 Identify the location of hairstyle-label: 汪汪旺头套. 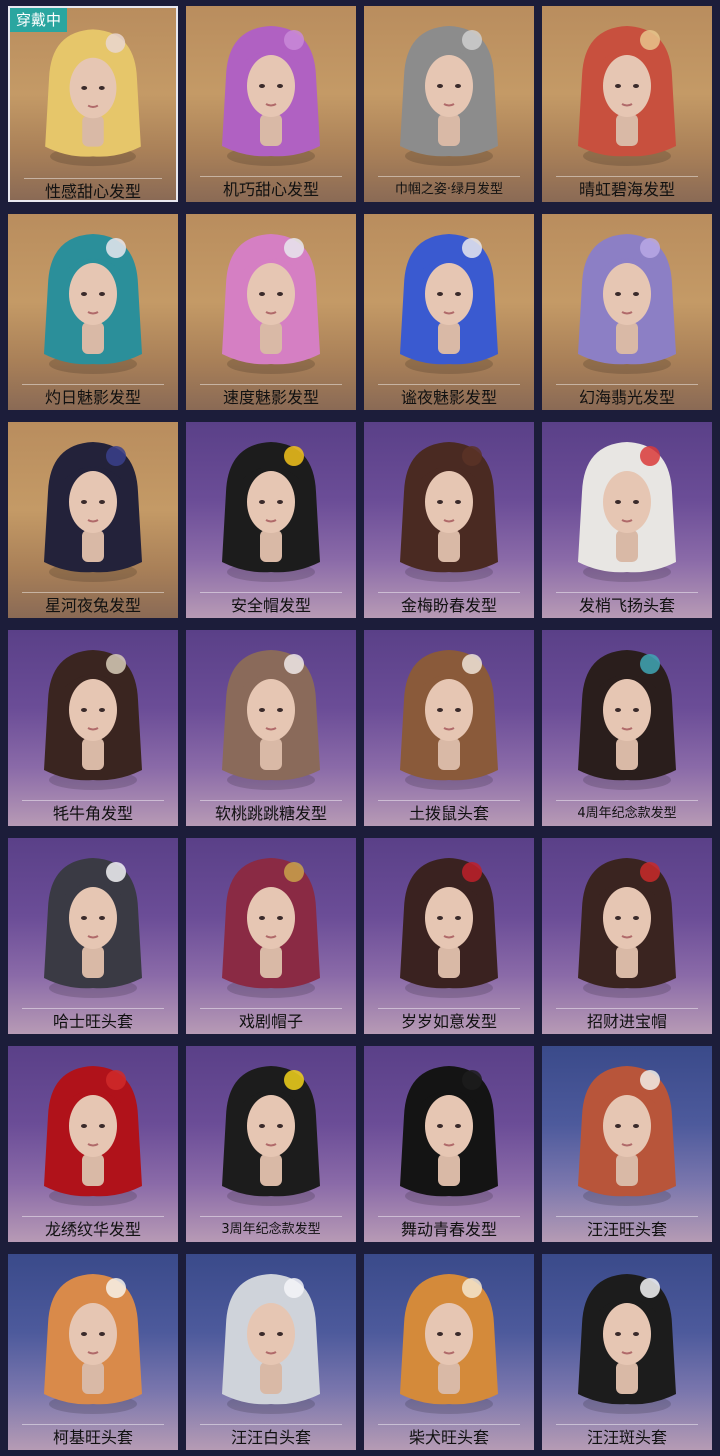
(626, 1229).